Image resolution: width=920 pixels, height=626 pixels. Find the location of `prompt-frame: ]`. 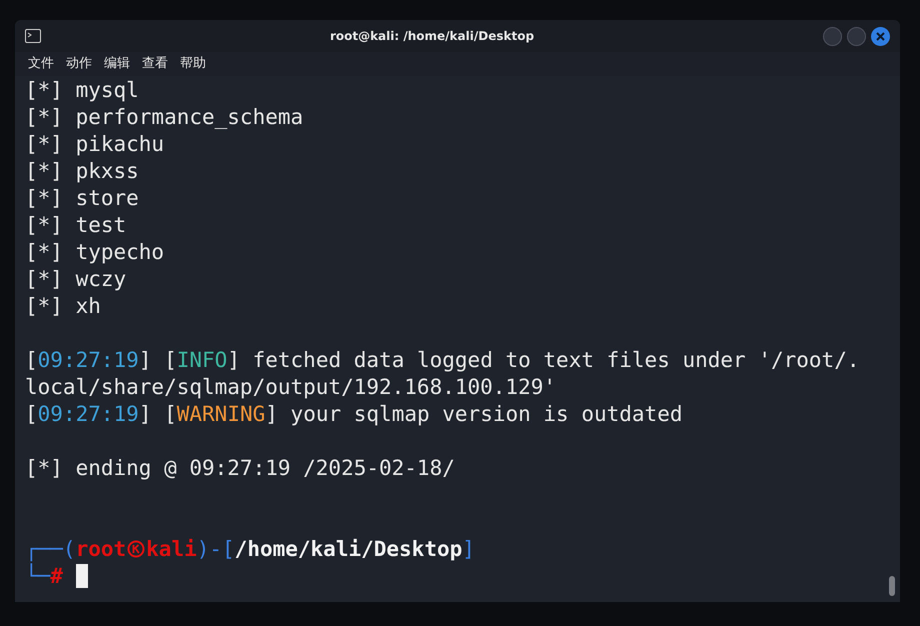

prompt-frame: ] is located at coordinates (468, 549).